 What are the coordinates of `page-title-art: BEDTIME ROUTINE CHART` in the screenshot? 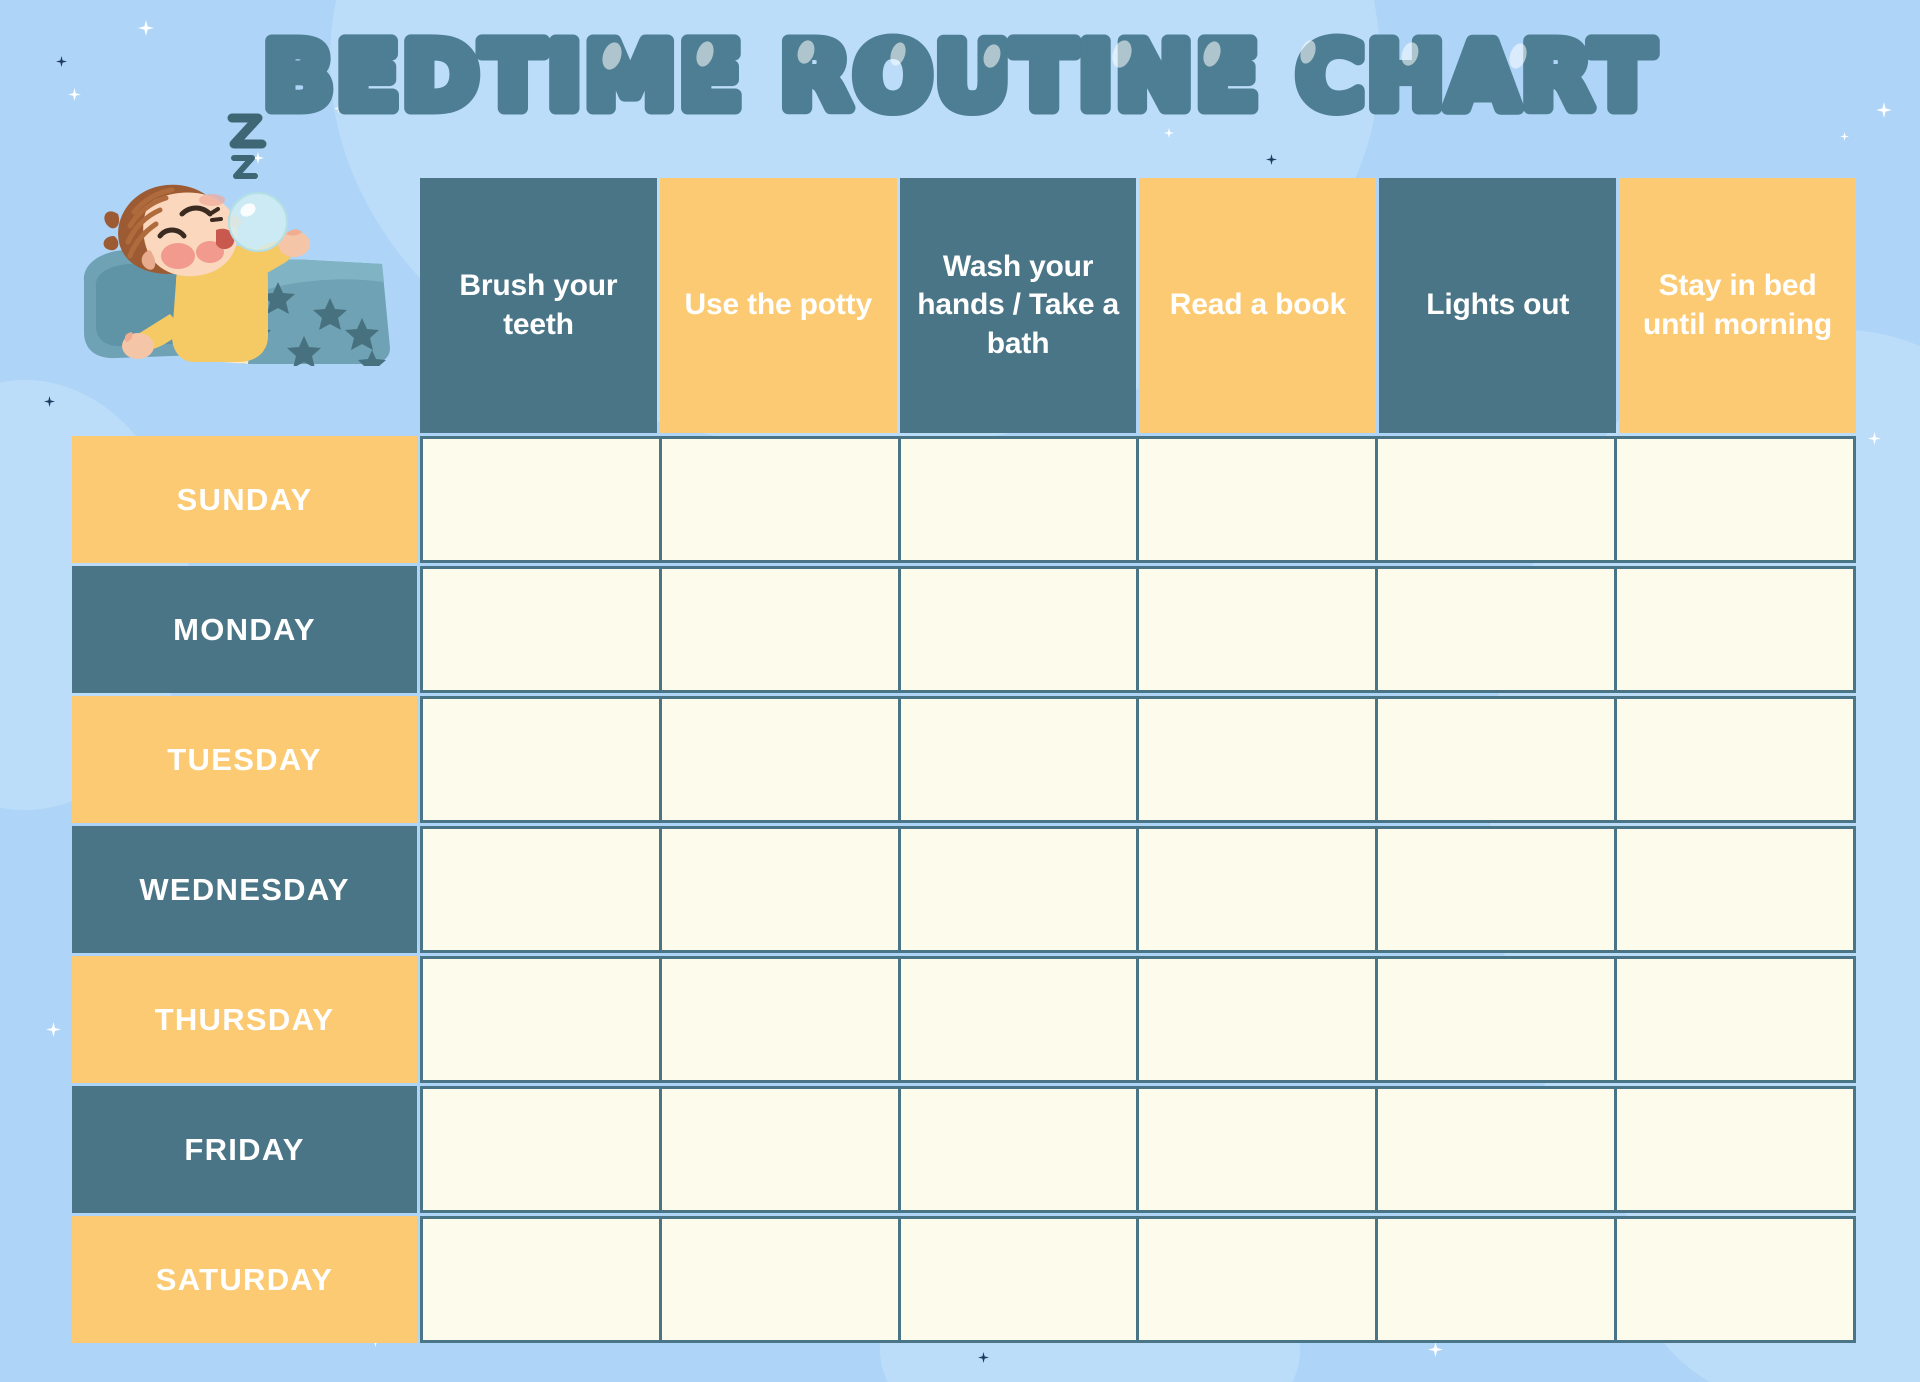 It's located at (959, 77).